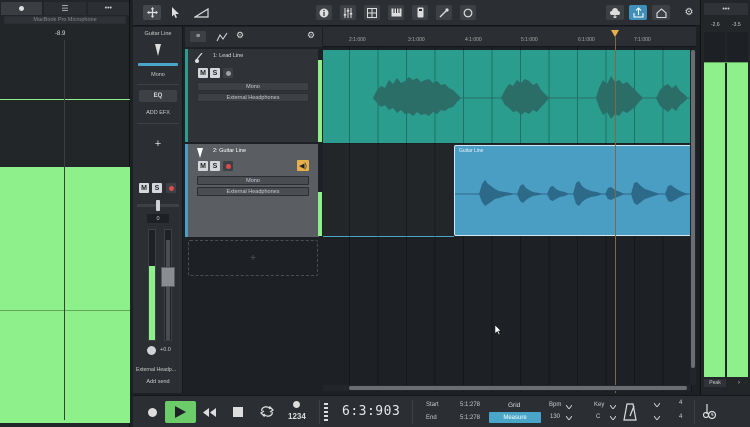 This screenshot has height=427, width=750. Describe the element at coordinates (237, 412) in the screenshot. I see `stop-button` at that location.